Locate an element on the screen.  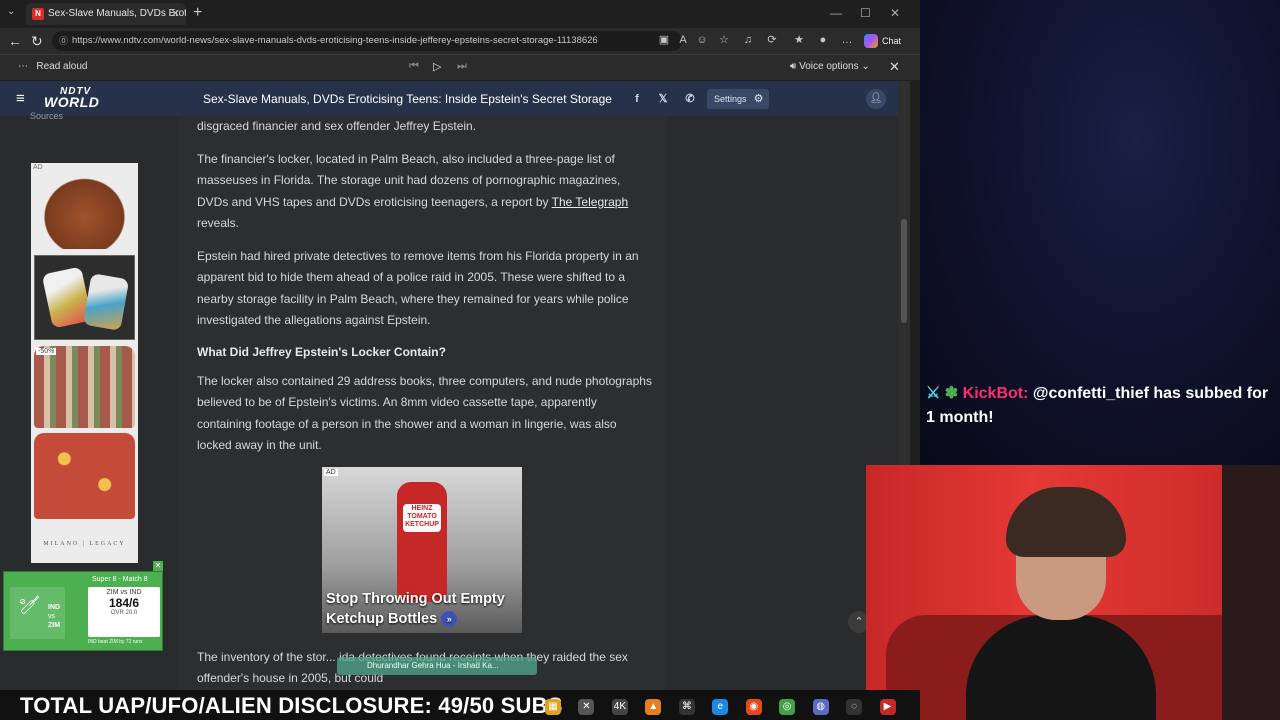
copilot-chat-button: Chat is located at coordinates (881, 41).